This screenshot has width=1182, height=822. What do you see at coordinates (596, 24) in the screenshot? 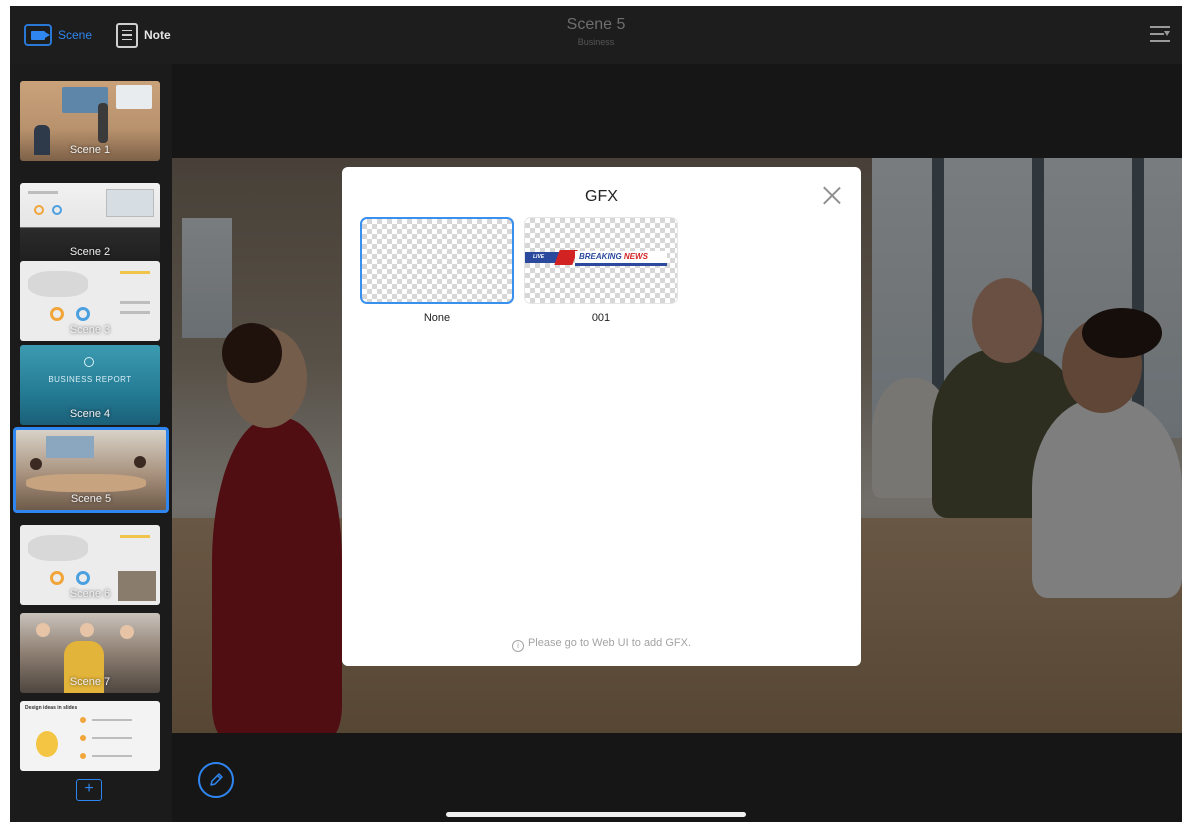
I see `page-title: Scene 5` at bounding box center [596, 24].